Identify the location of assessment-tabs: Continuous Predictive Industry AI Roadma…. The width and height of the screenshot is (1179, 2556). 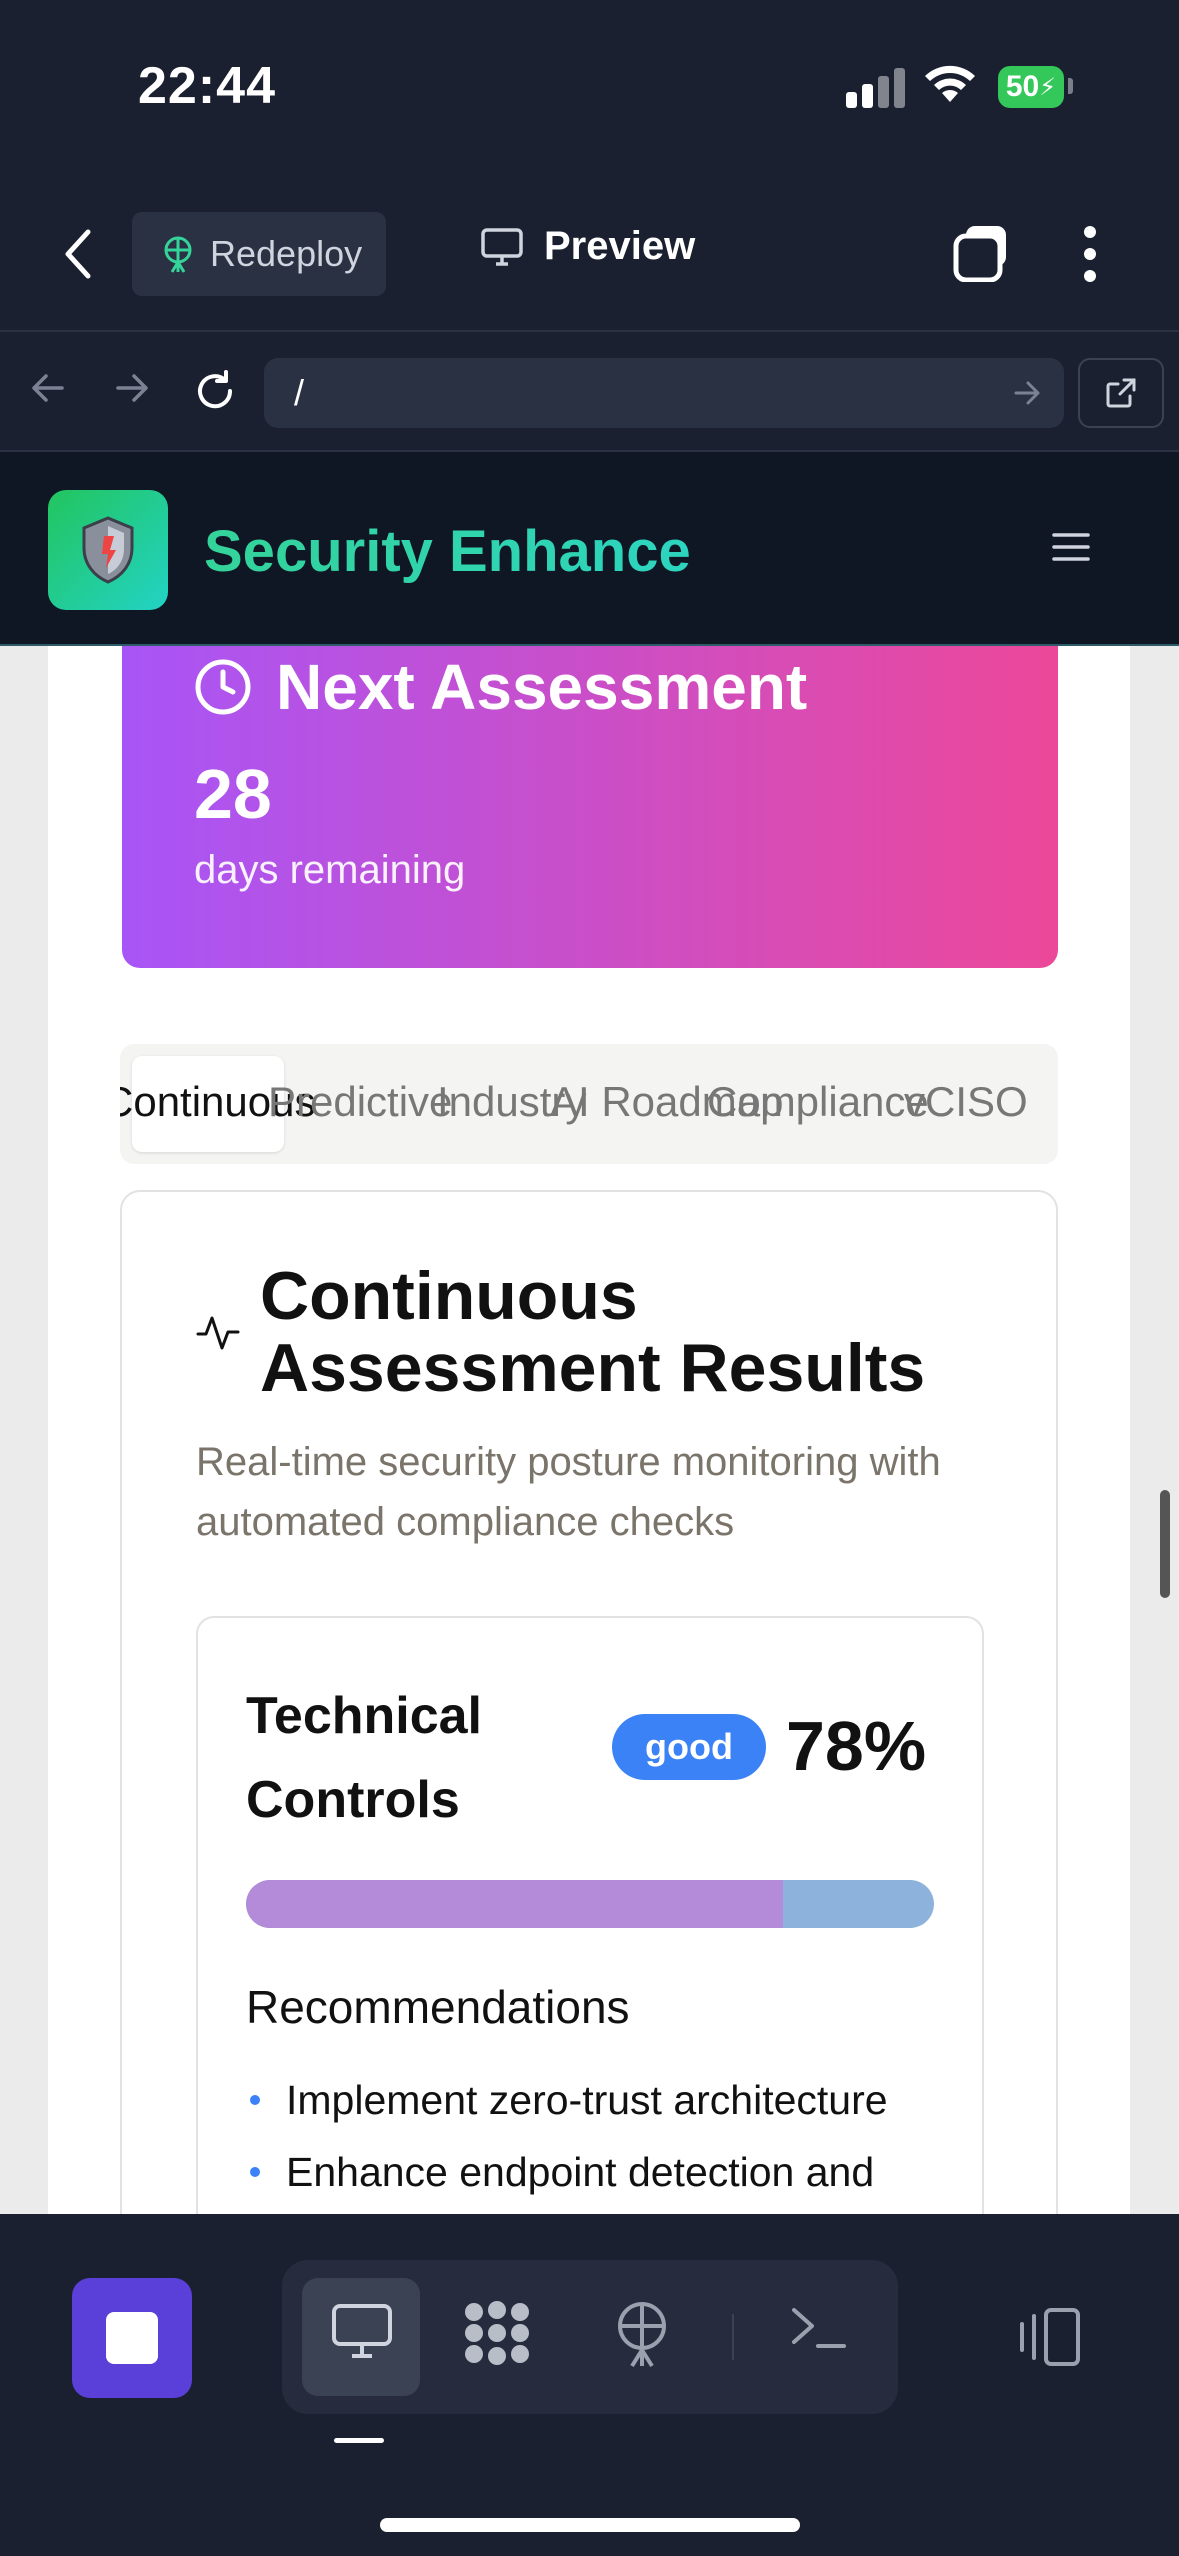
(589, 1104).